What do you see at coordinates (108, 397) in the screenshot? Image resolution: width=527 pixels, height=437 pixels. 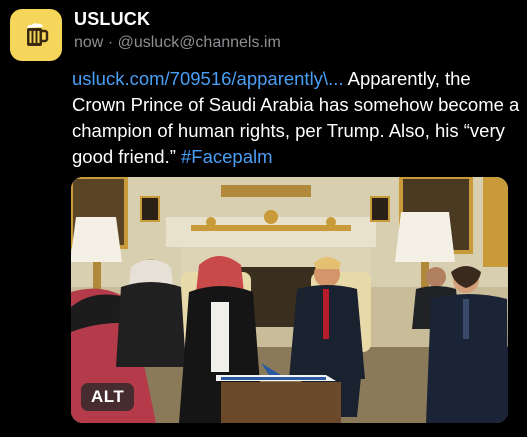 I see `alt-badge: ALT` at bounding box center [108, 397].